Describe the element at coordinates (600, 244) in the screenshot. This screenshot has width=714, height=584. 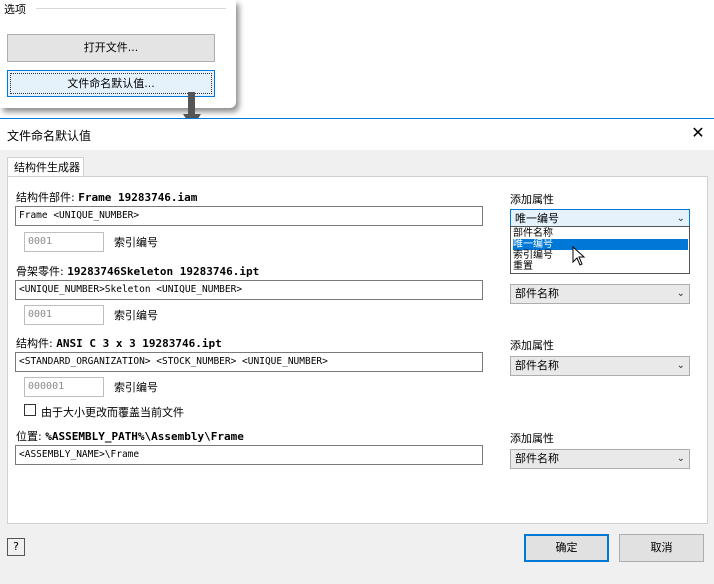
I see `dropdown-option-unique-number: 唯一编号` at that location.